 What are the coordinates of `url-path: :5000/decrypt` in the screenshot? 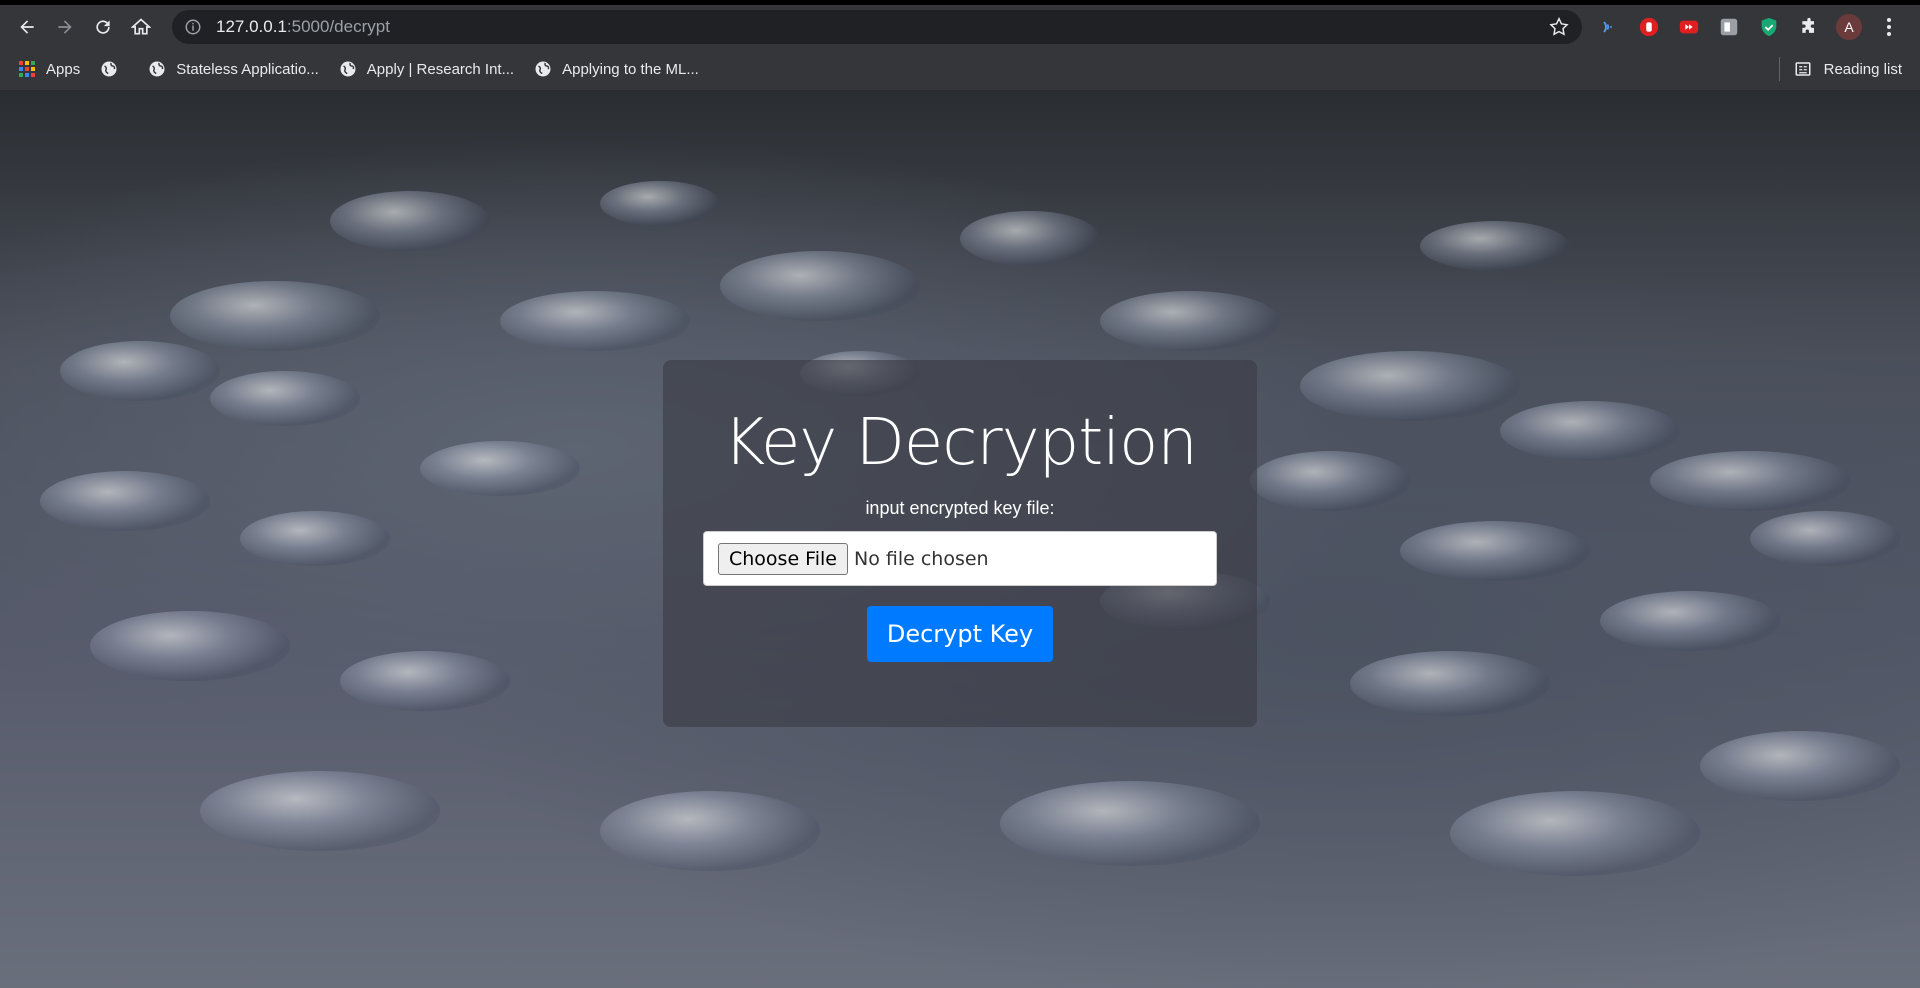 It's located at (338, 26).